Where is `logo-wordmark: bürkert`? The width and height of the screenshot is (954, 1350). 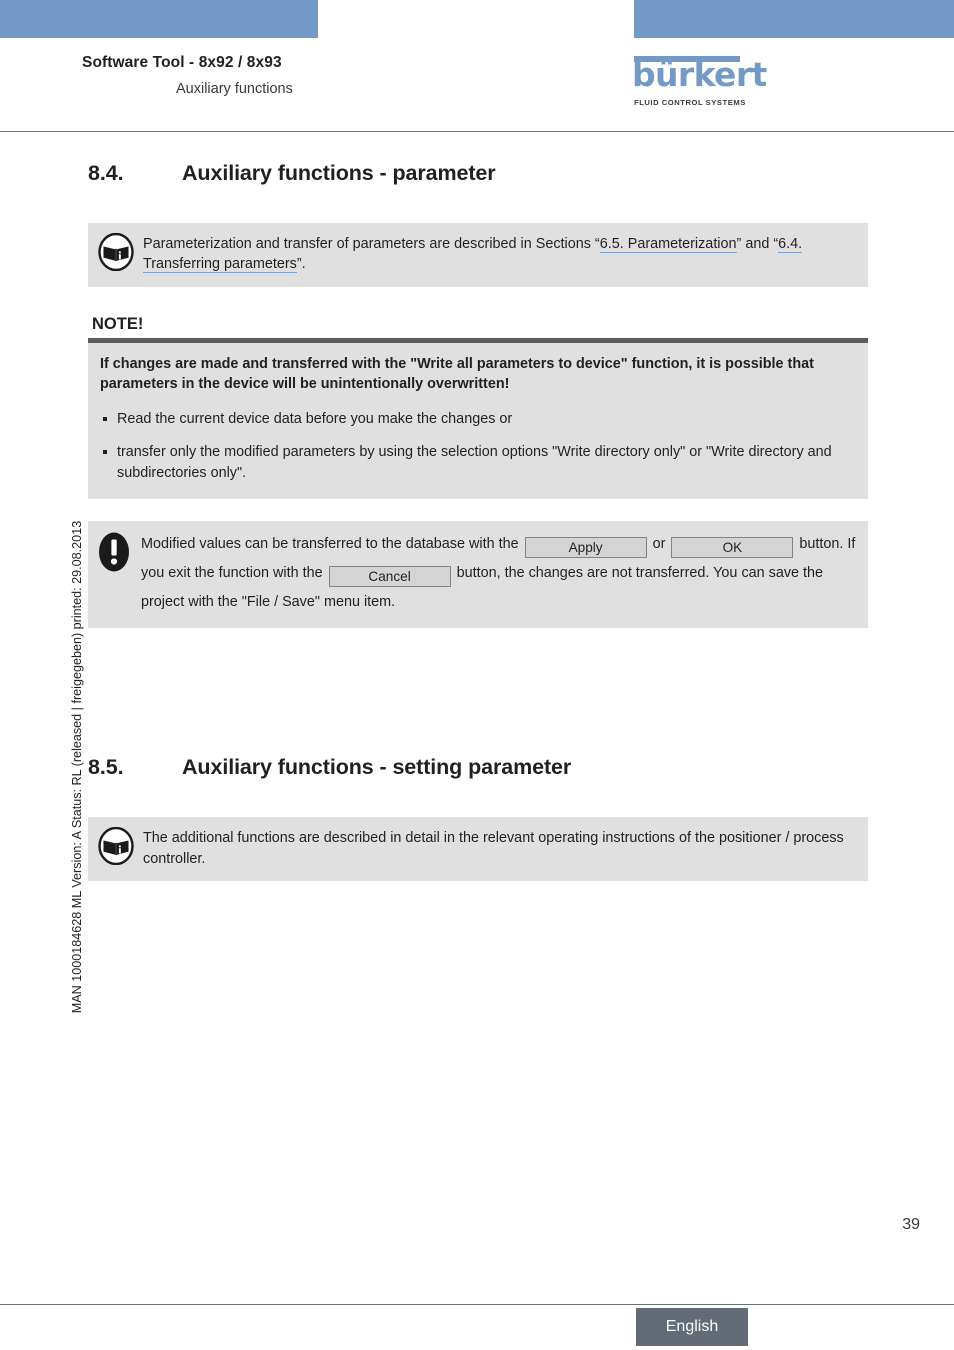 logo-wordmark: bürkert is located at coordinates (699, 74).